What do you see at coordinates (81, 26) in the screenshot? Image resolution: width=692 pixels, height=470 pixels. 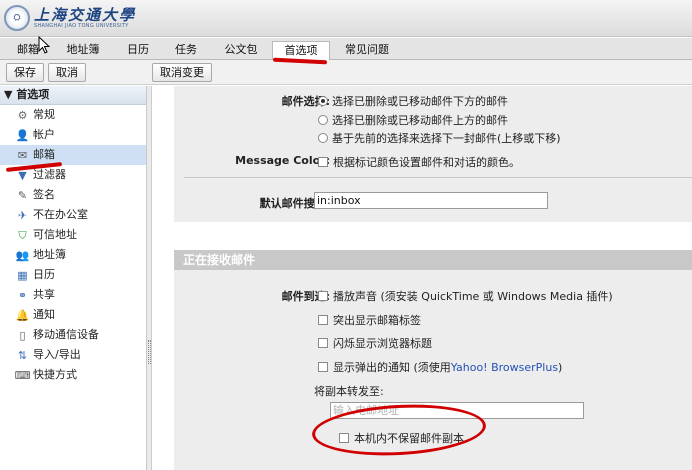 I see `logo-english-text: SHANGHAI JIAO TONG UNIVERSITY` at bounding box center [81, 26].